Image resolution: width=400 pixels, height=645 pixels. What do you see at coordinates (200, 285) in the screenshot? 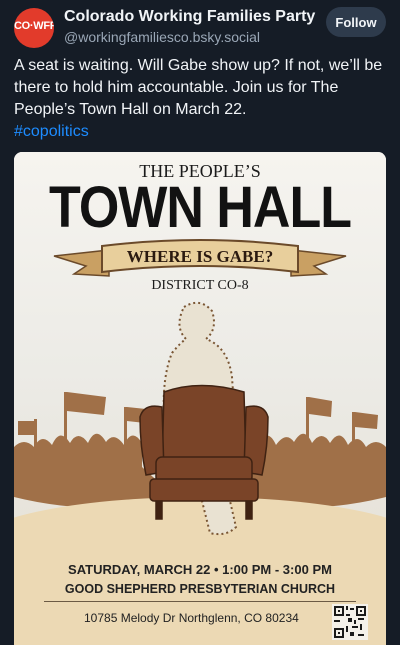
I see `district-label: DISTRICT CO-8` at bounding box center [200, 285].